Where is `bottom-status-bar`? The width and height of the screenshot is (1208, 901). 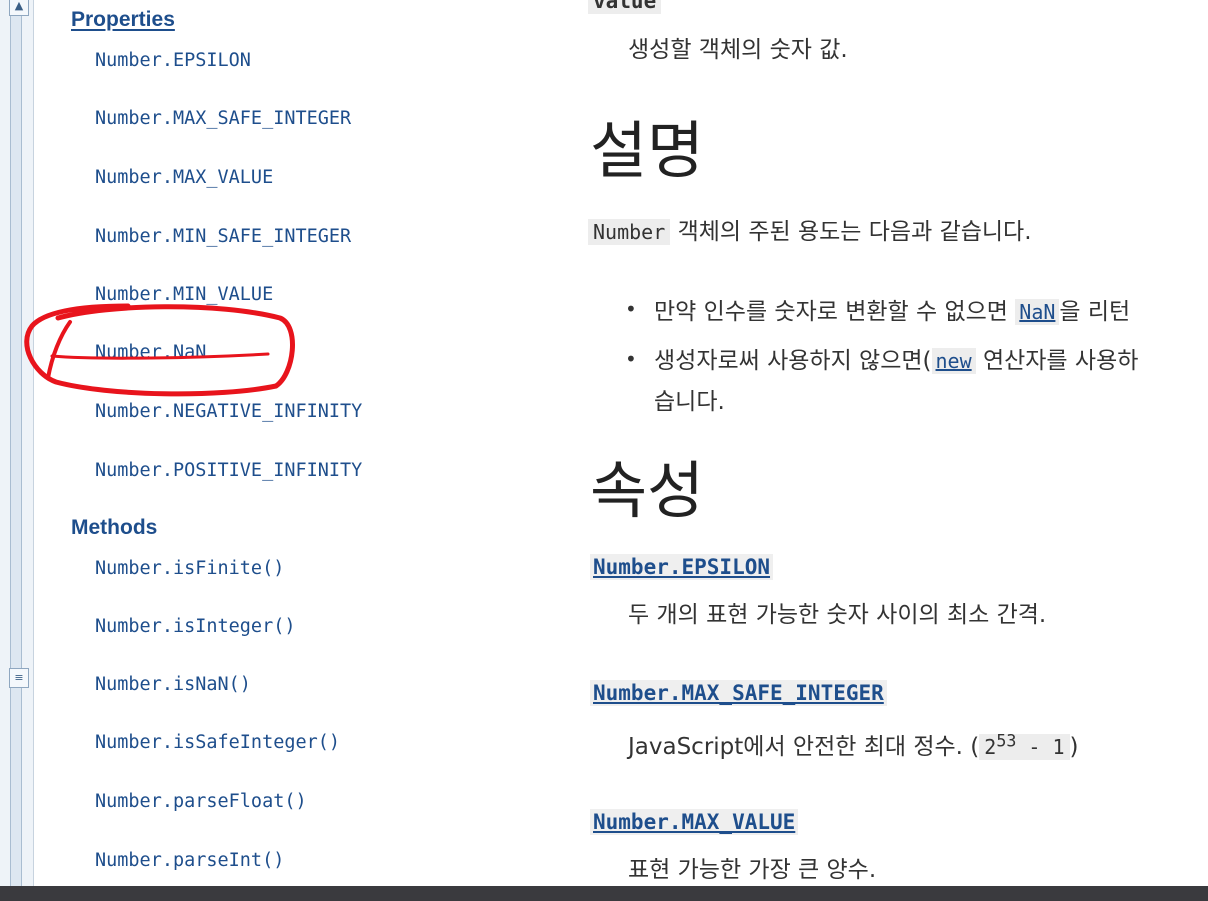
bottom-status-bar is located at coordinates (604, 893).